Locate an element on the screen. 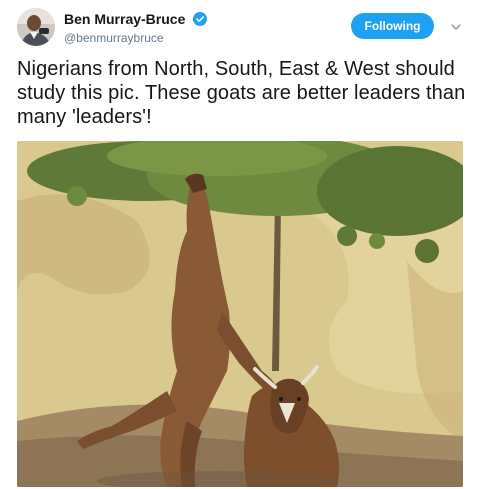 This screenshot has width=479, height=489. avatar is located at coordinates (36, 27).